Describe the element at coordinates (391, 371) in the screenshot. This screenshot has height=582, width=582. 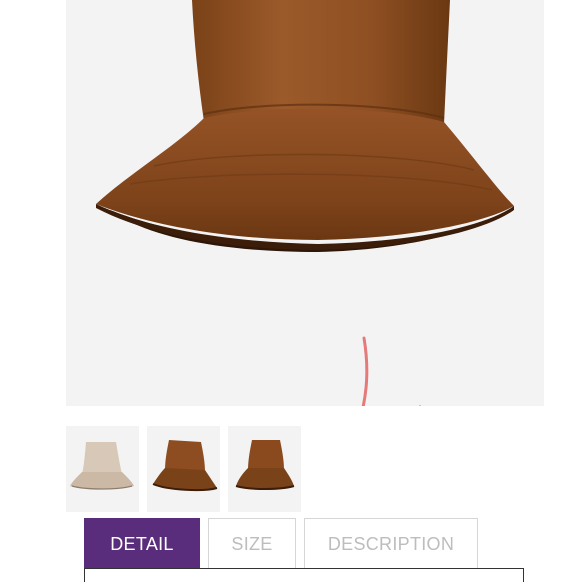
I see `handwritten-l-mark` at that location.